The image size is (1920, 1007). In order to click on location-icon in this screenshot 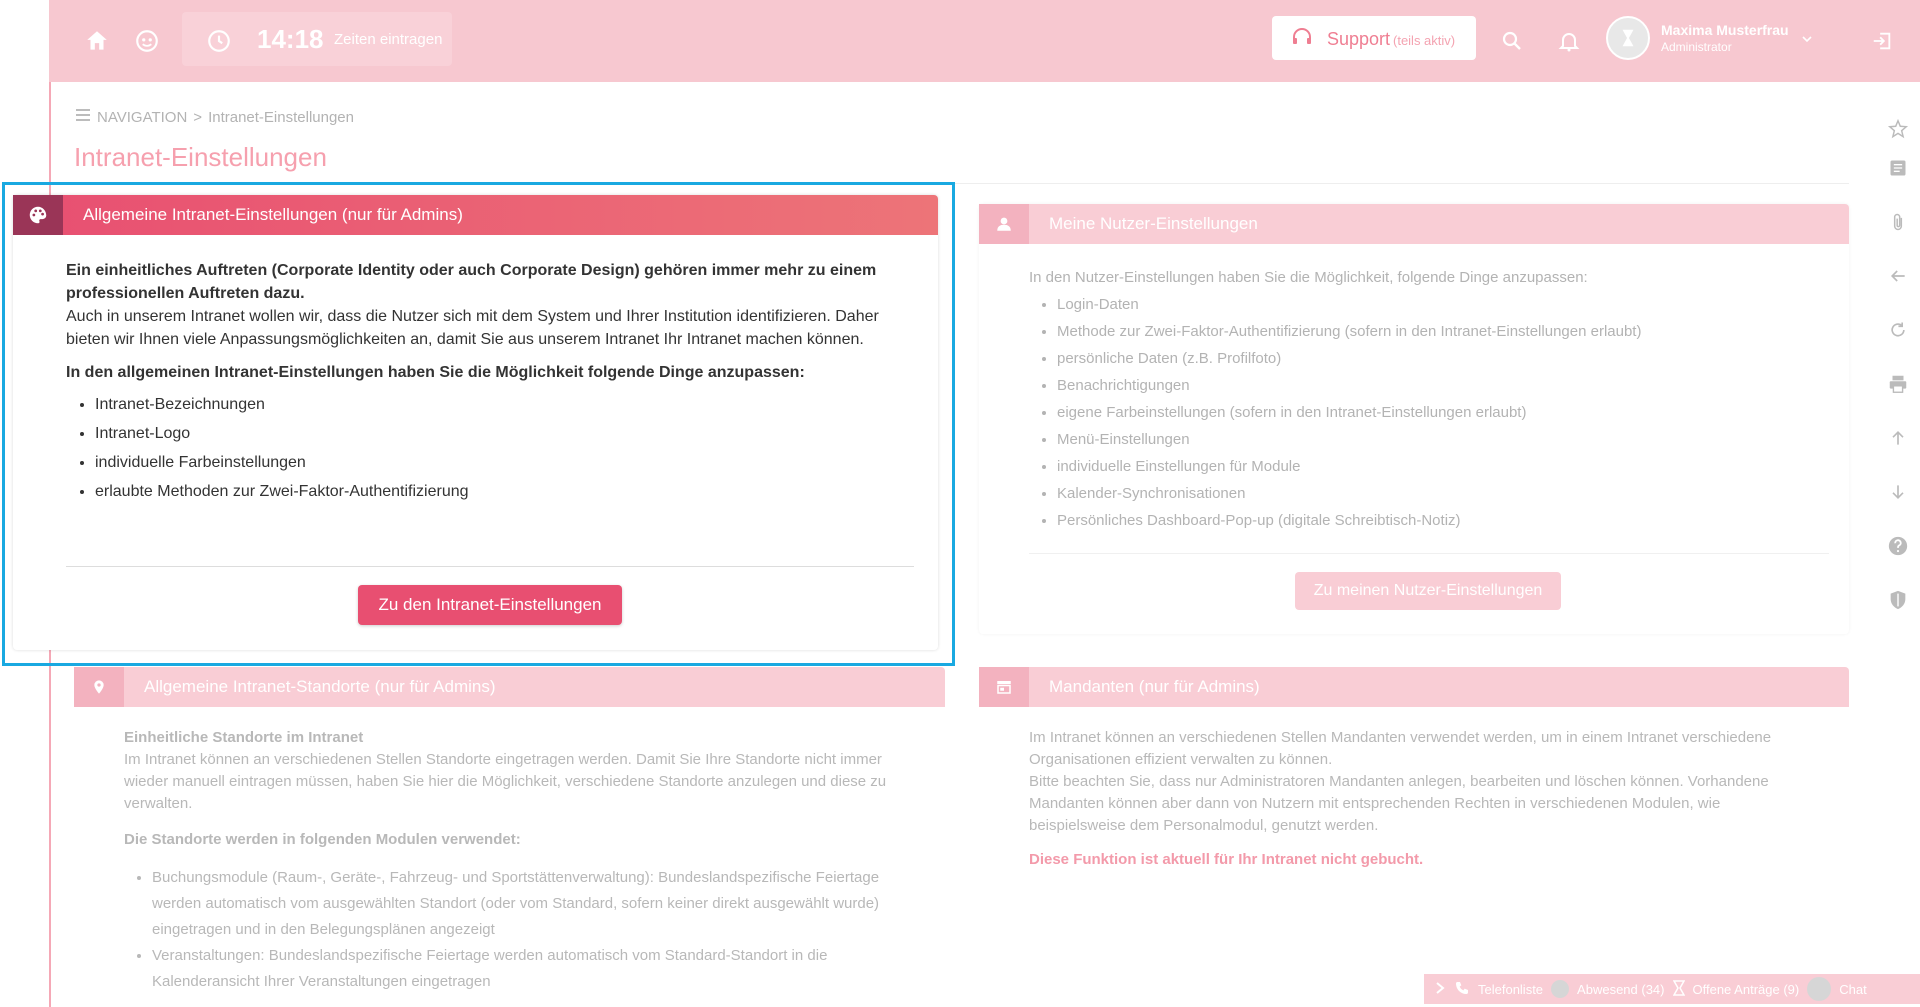, I will do `click(99, 687)`.